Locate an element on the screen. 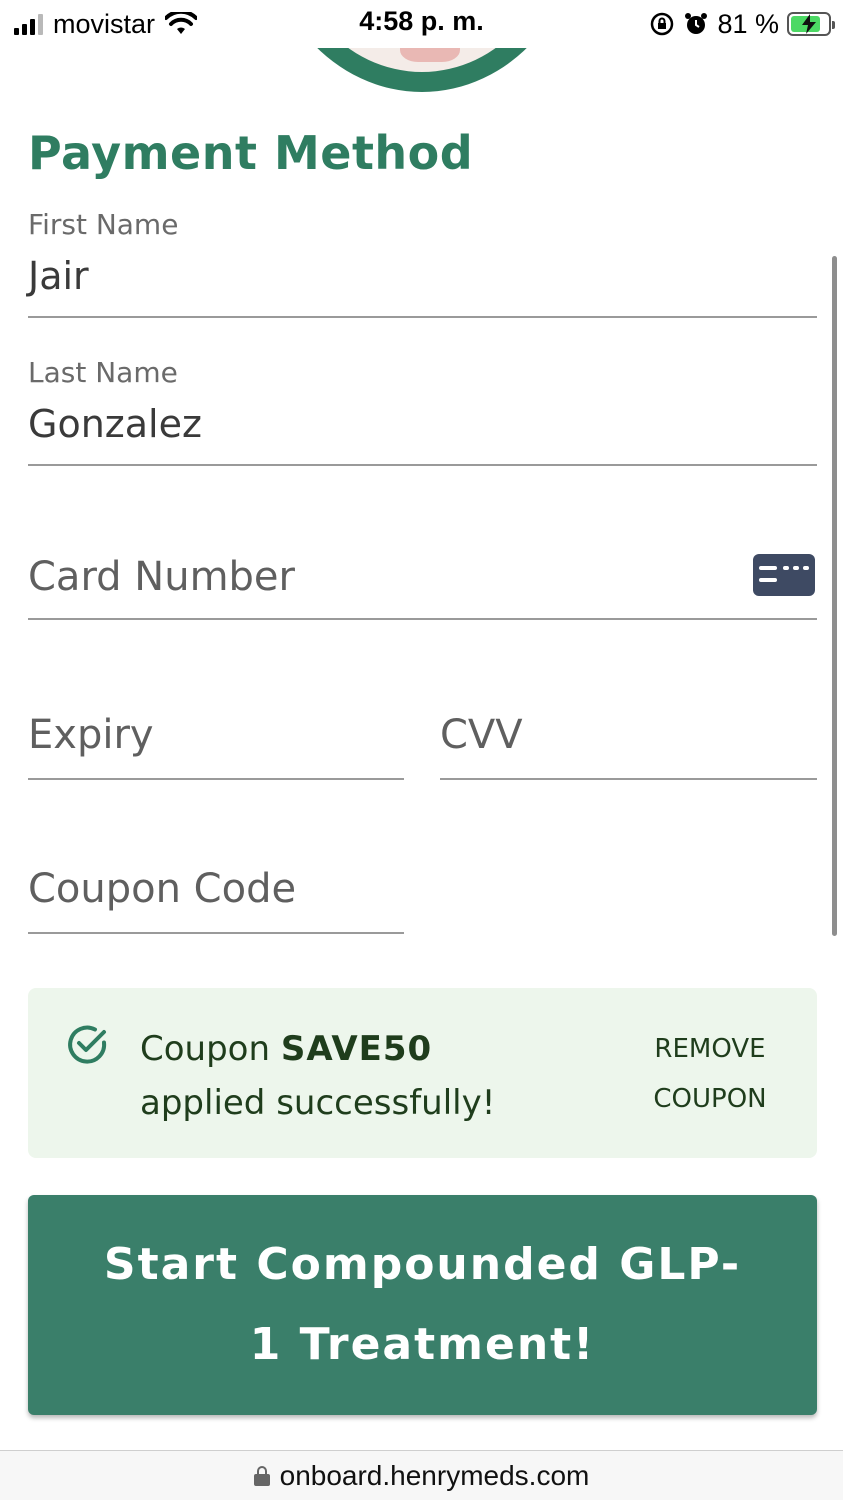 The width and height of the screenshot is (843, 1500). remove-coupon-line1: REMOVE is located at coordinates (710, 1049).